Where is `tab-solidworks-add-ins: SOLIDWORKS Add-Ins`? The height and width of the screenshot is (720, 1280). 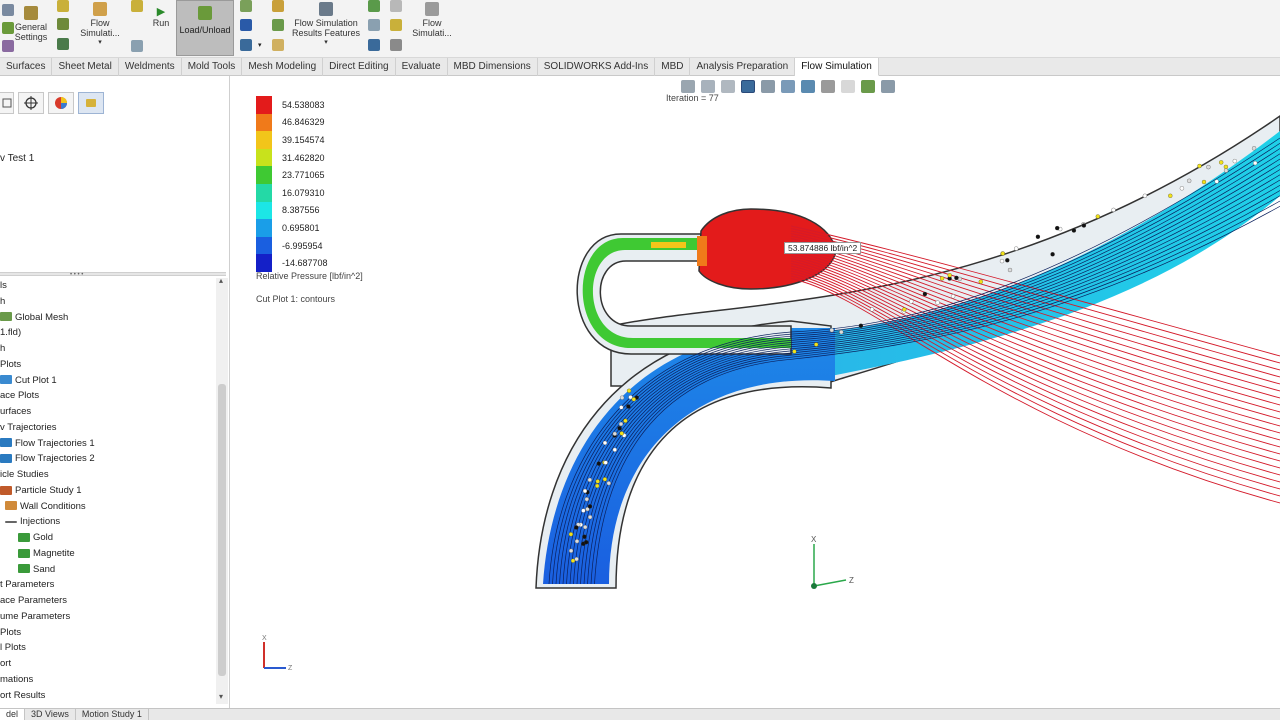 tab-solidworks-add-ins: SOLIDWORKS Add-Ins is located at coordinates (597, 67).